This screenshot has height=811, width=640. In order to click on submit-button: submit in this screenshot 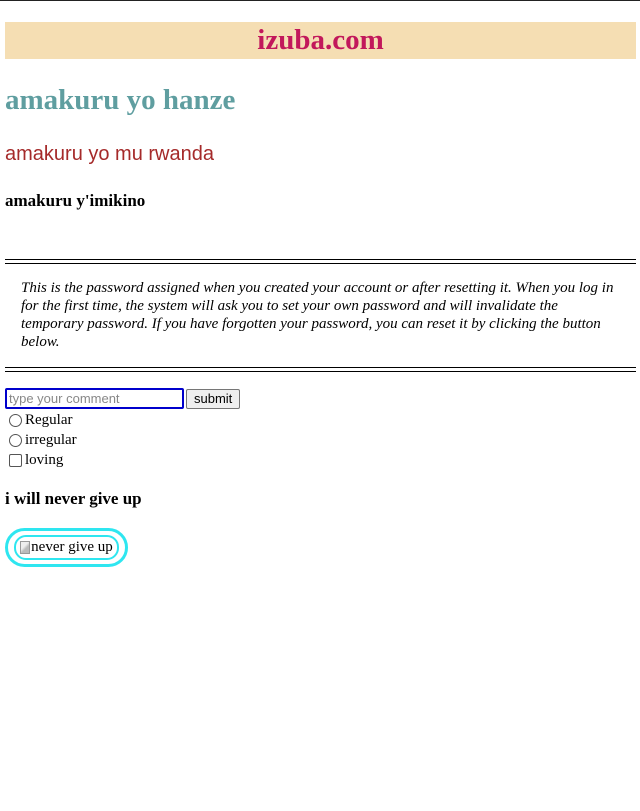, I will do `click(213, 399)`.